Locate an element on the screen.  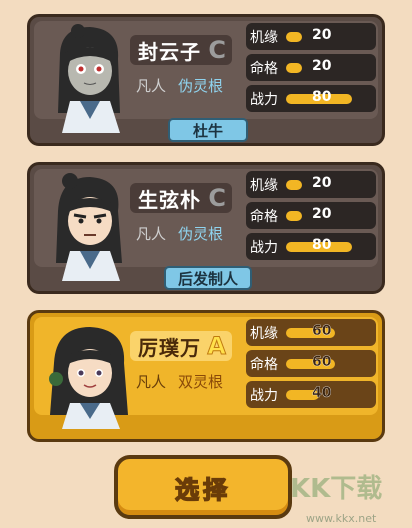
character-name-box: 封云子 C is located at coordinates (181, 50).